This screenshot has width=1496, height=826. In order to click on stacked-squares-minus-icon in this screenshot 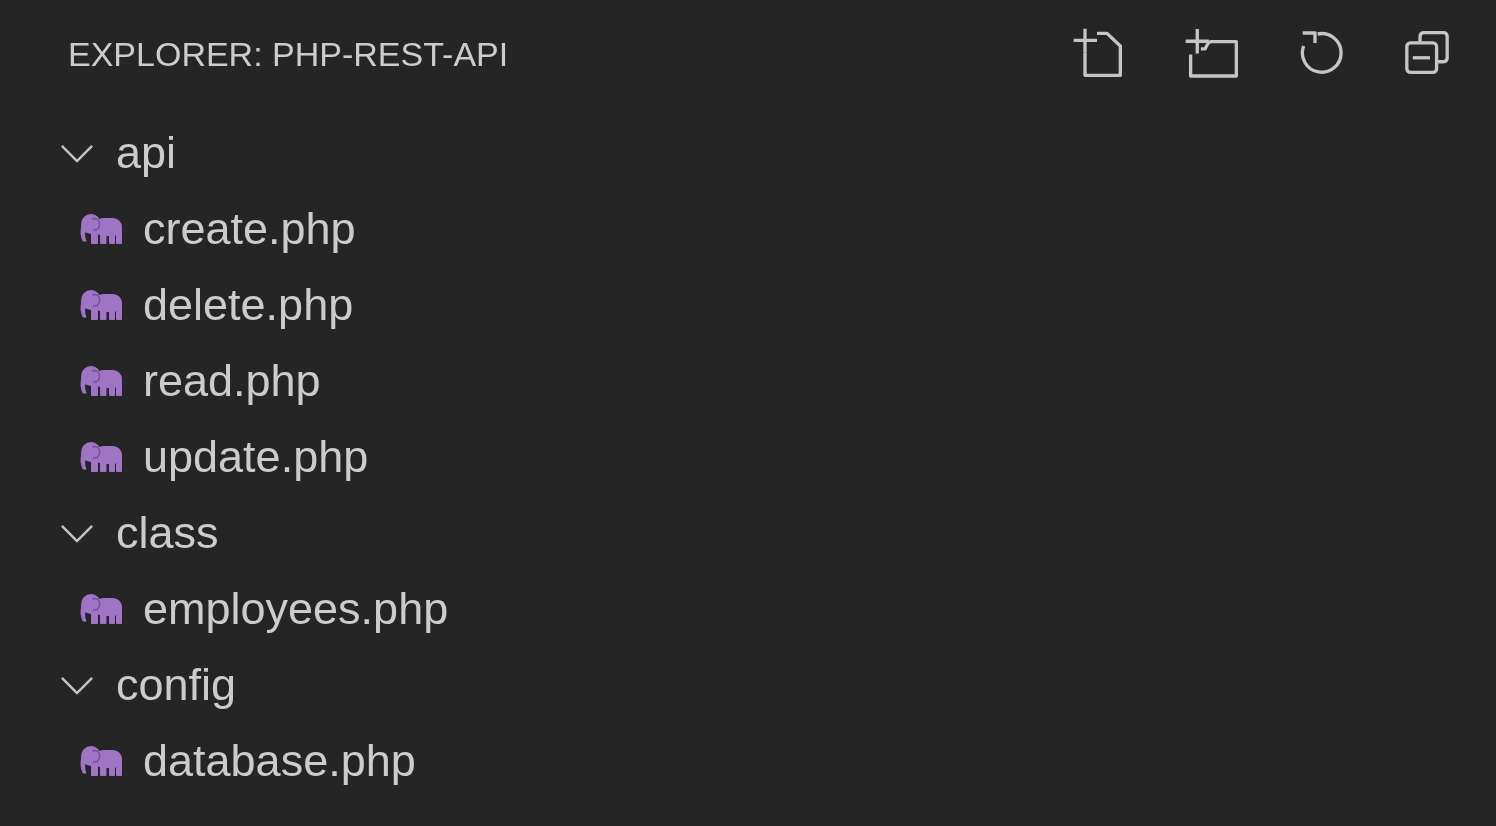, I will do `click(1427, 52)`.